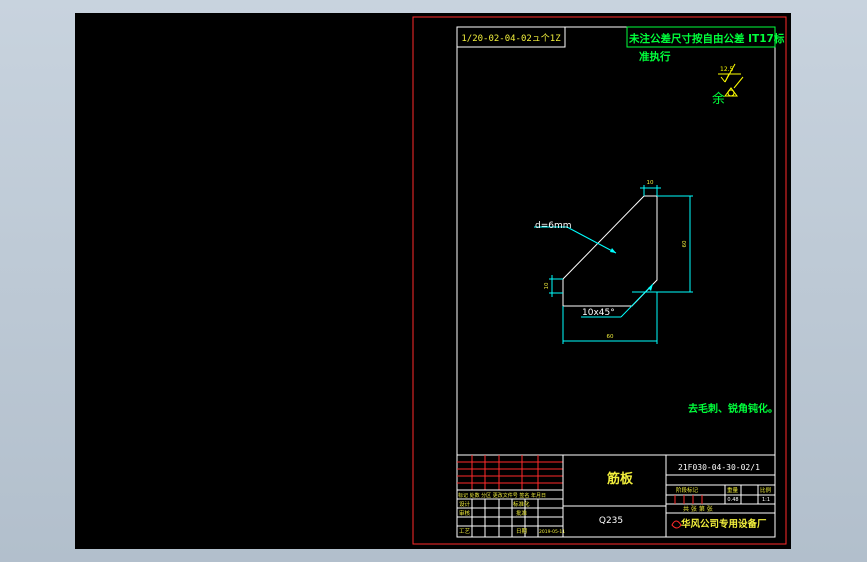 This screenshot has height=562, width=867. What do you see at coordinates (685, 243) in the screenshot?
I see `dim-right-label: 60` at bounding box center [685, 243].